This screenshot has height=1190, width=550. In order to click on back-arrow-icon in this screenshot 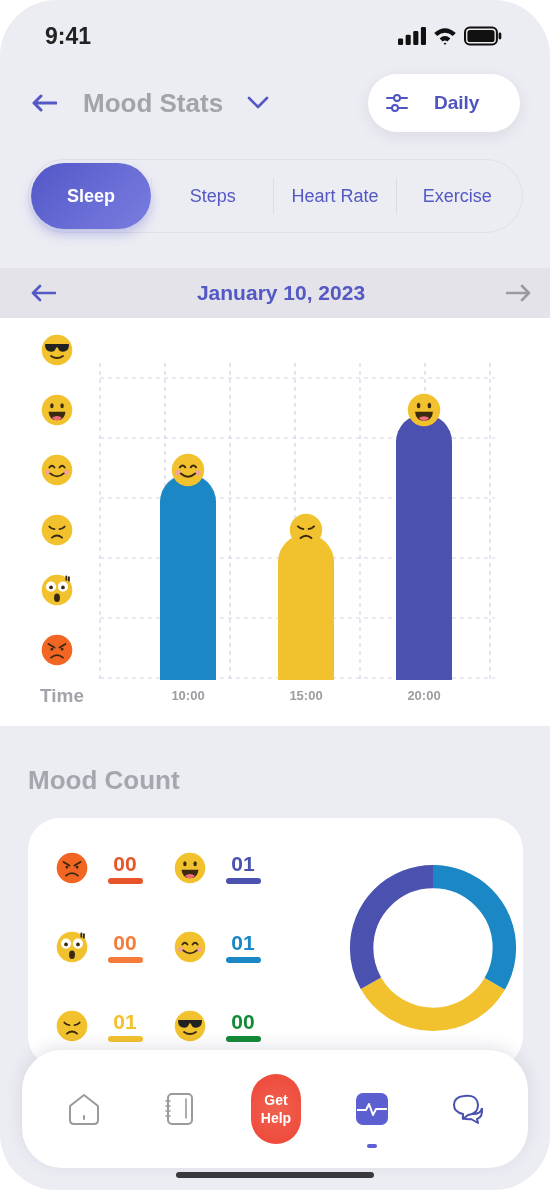, I will do `click(44, 103)`.